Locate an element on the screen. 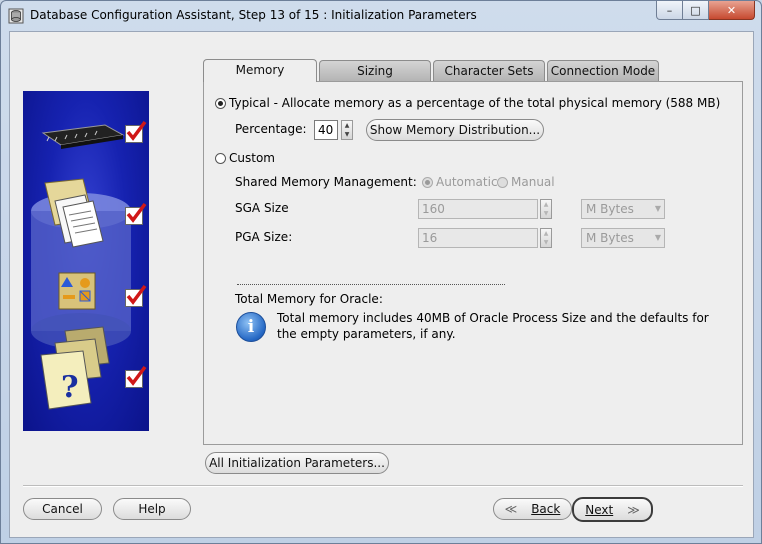  automatic-radio is located at coordinates (427, 182).